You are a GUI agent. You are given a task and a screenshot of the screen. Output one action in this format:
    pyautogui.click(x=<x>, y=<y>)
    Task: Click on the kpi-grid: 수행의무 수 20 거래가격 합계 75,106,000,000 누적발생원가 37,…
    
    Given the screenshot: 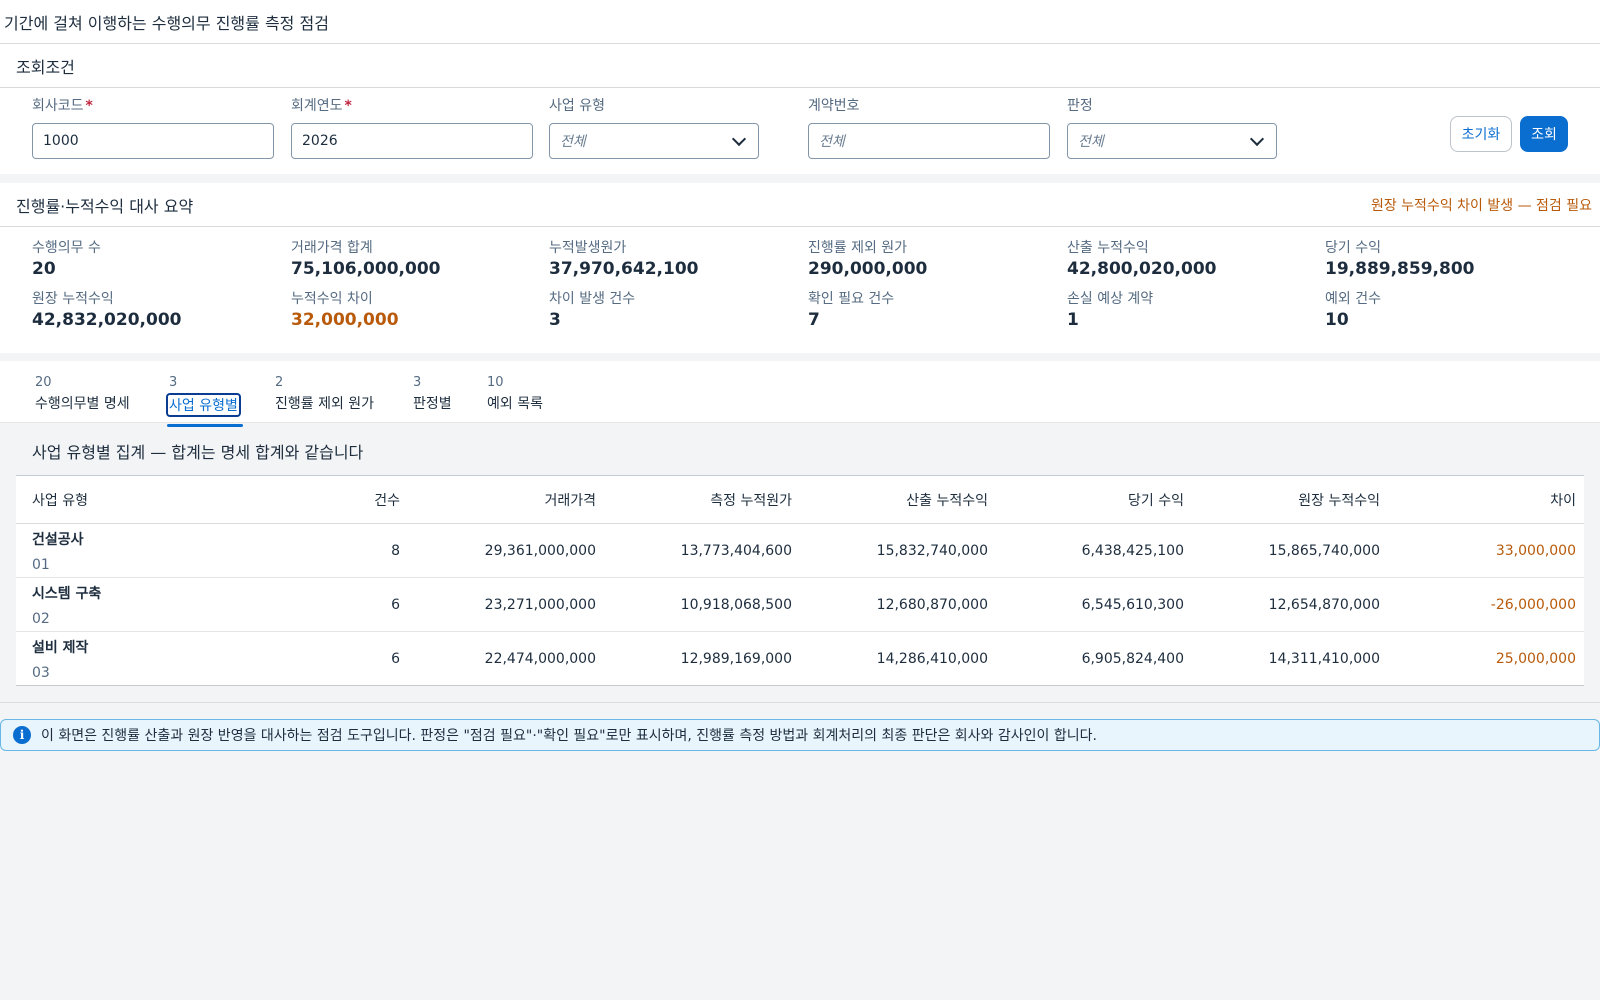 What is the action you would take?
    pyautogui.click(x=800, y=290)
    